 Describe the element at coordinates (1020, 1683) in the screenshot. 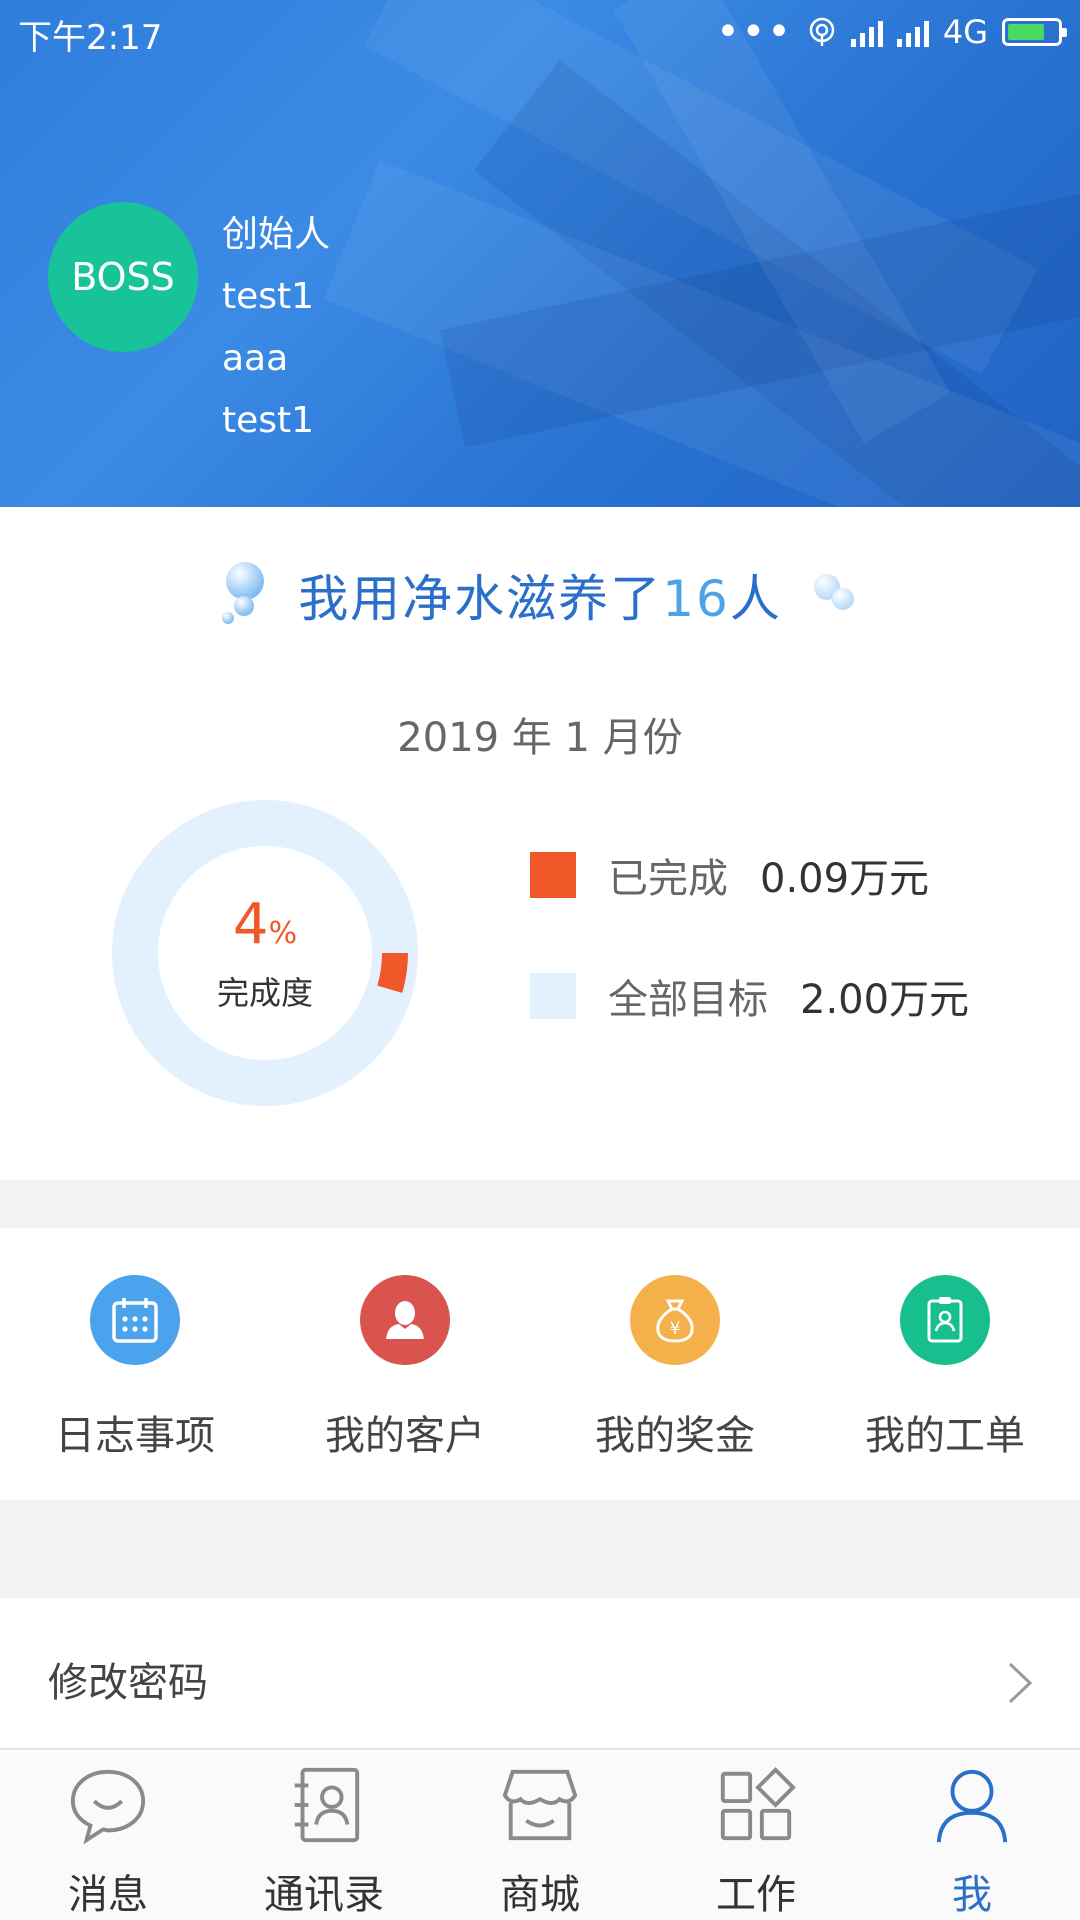

I see `chevron-right-icon` at that location.